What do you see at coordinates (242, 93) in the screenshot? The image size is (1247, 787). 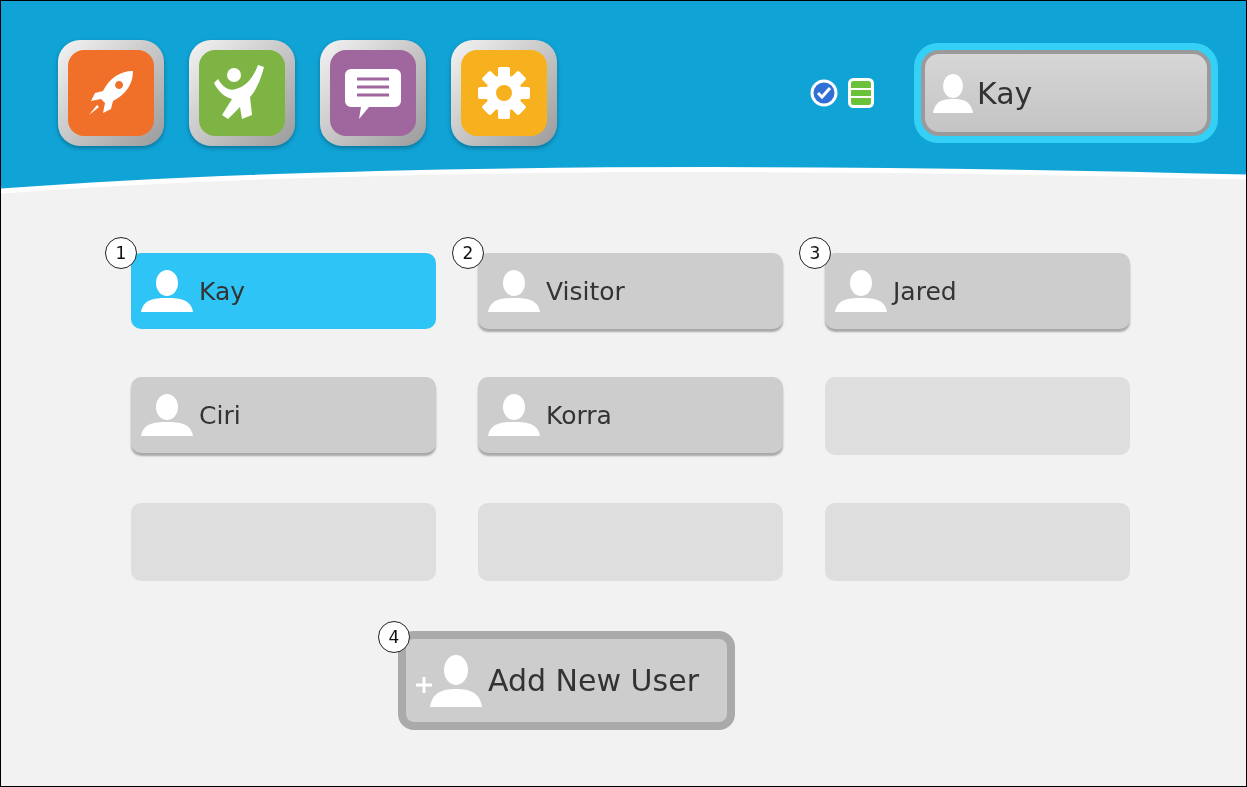 I see `activity-app-button` at bounding box center [242, 93].